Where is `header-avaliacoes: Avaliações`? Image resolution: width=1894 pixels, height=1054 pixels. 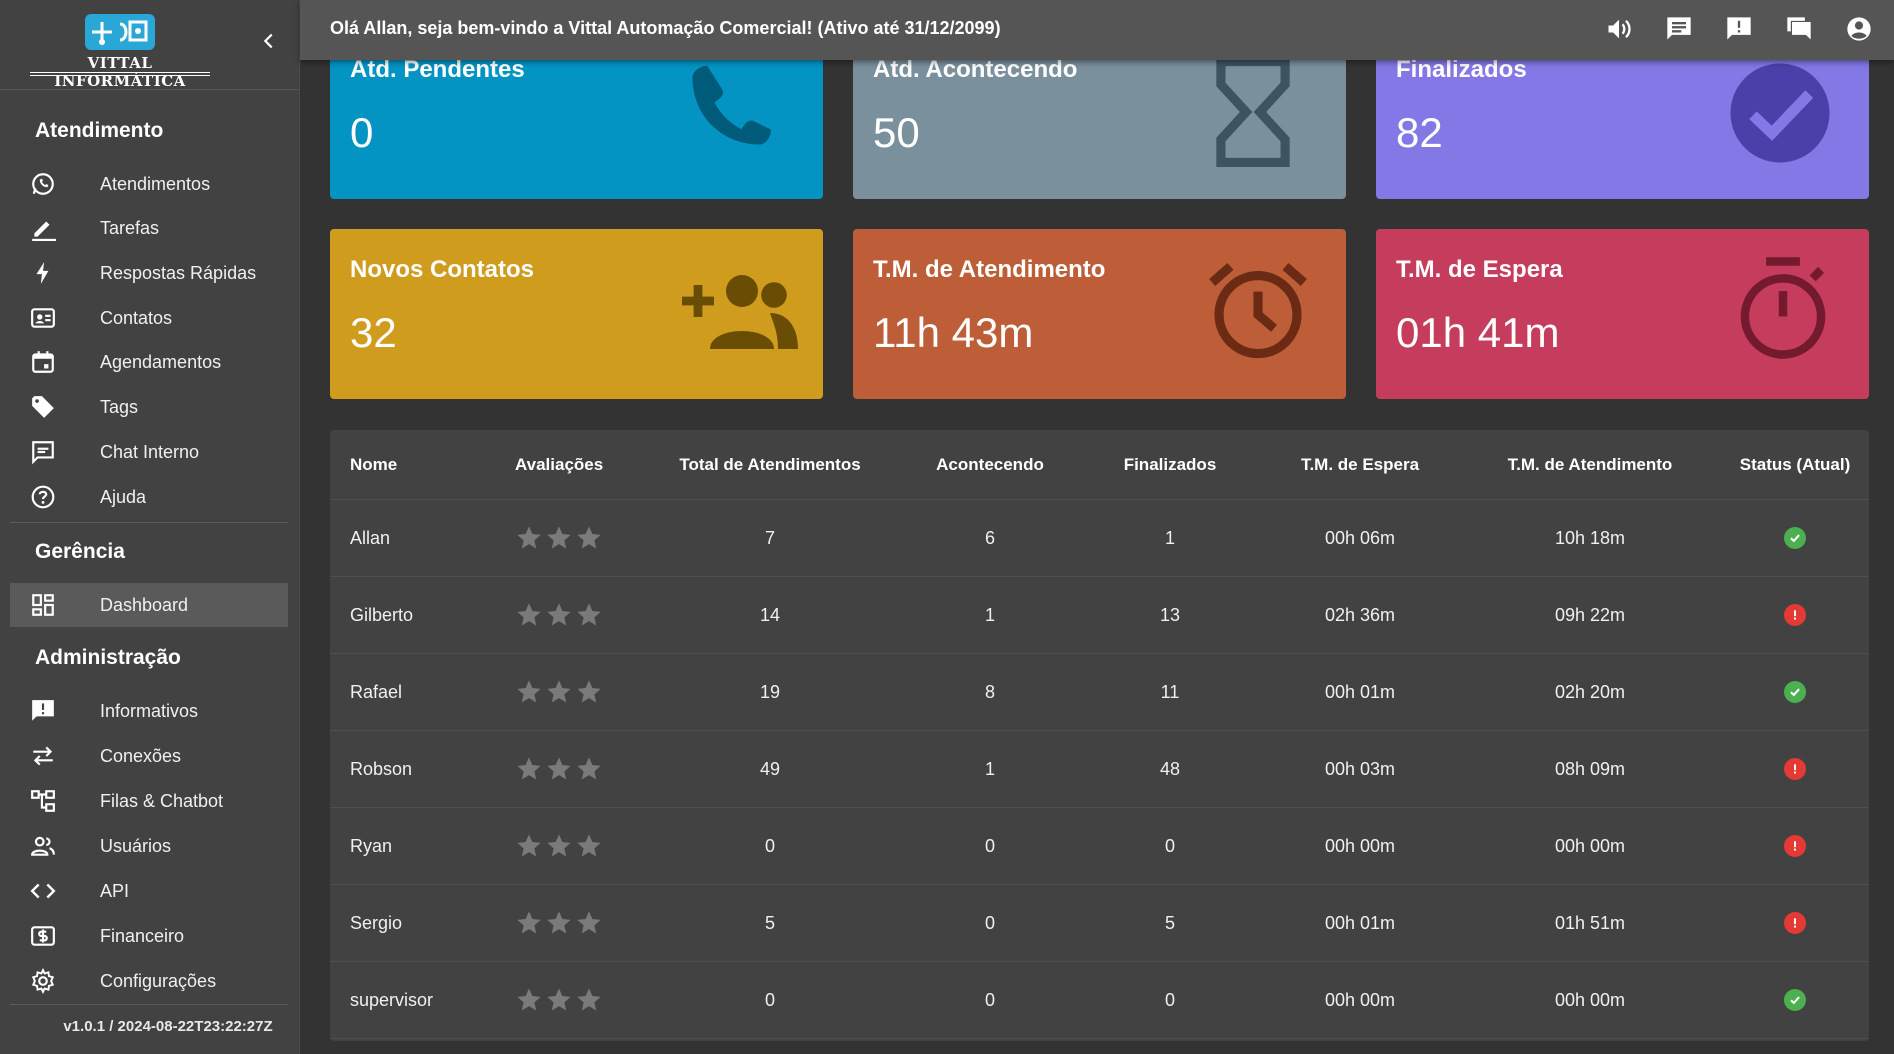 header-avaliacoes: Avaliações is located at coordinates (575, 464).